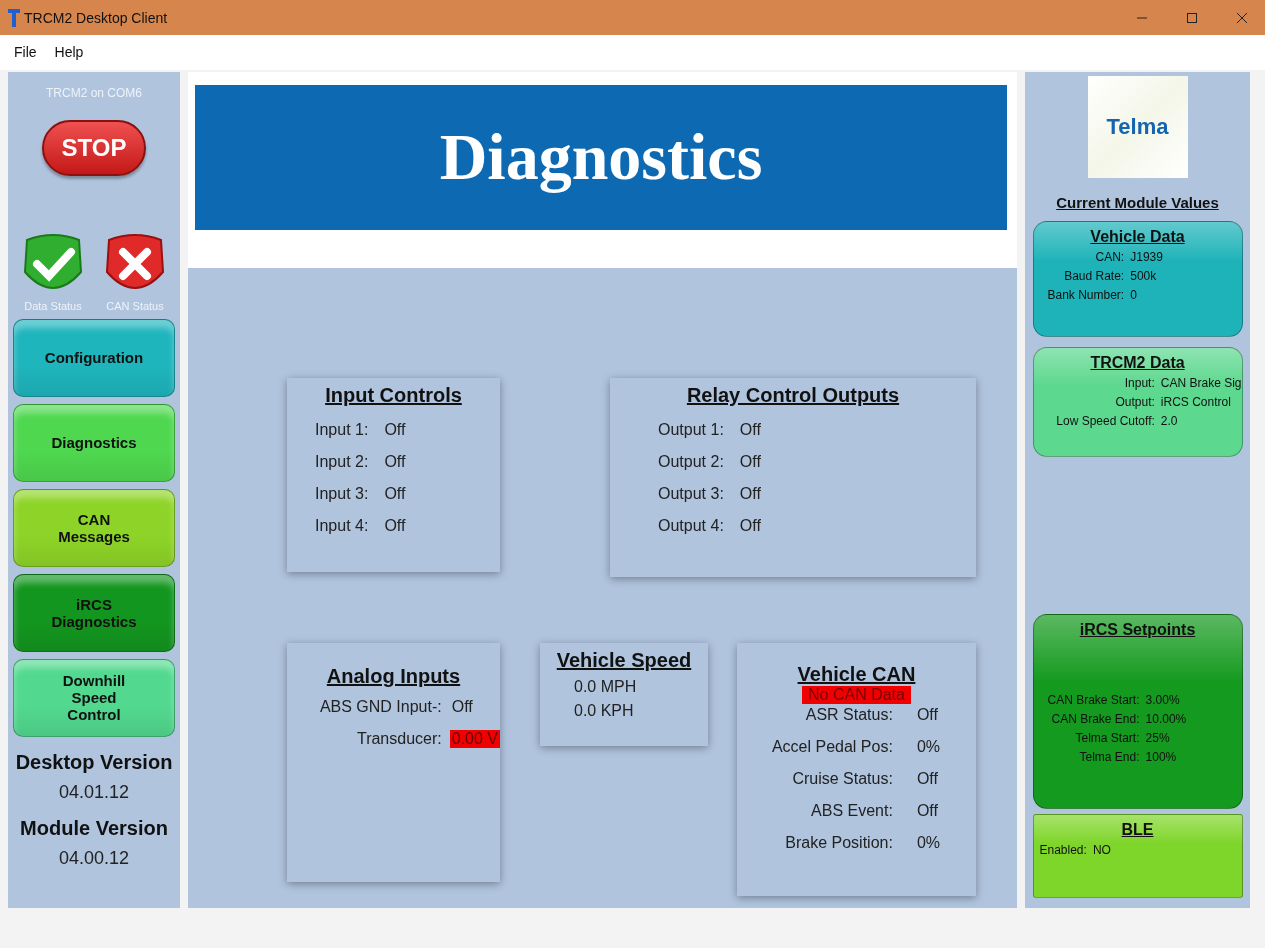 Image resolution: width=1265 pixels, height=948 pixels. What do you see at coordinates (1161, 757) in the screenshot?
I see `field-value: 100%` at bounding box center [1161, 757].